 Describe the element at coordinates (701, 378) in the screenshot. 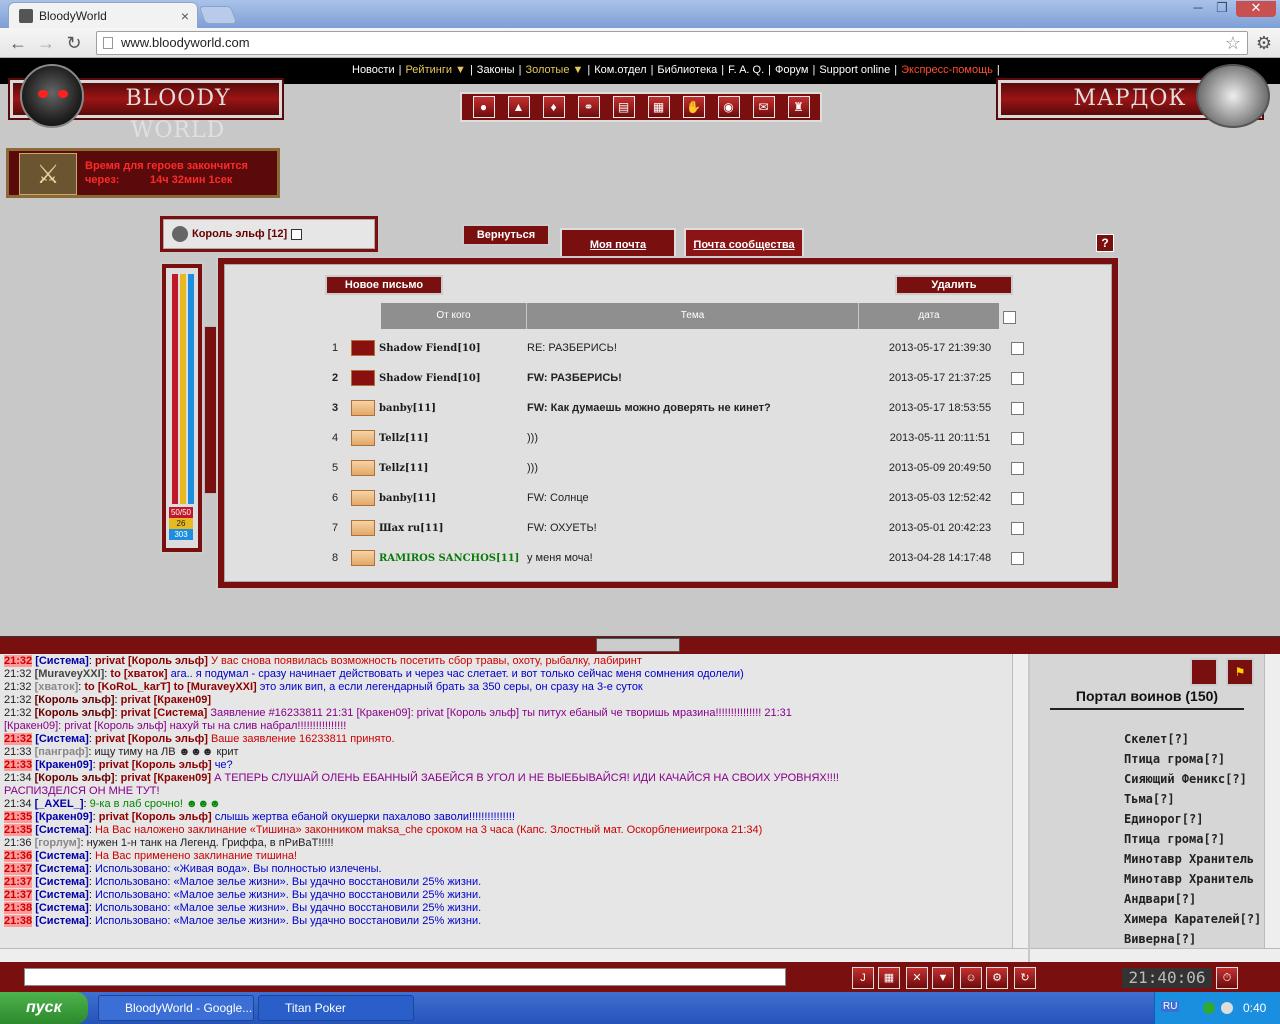

I see `mail-subject: FW: РАЗБЕРИСЬ!` at that location.